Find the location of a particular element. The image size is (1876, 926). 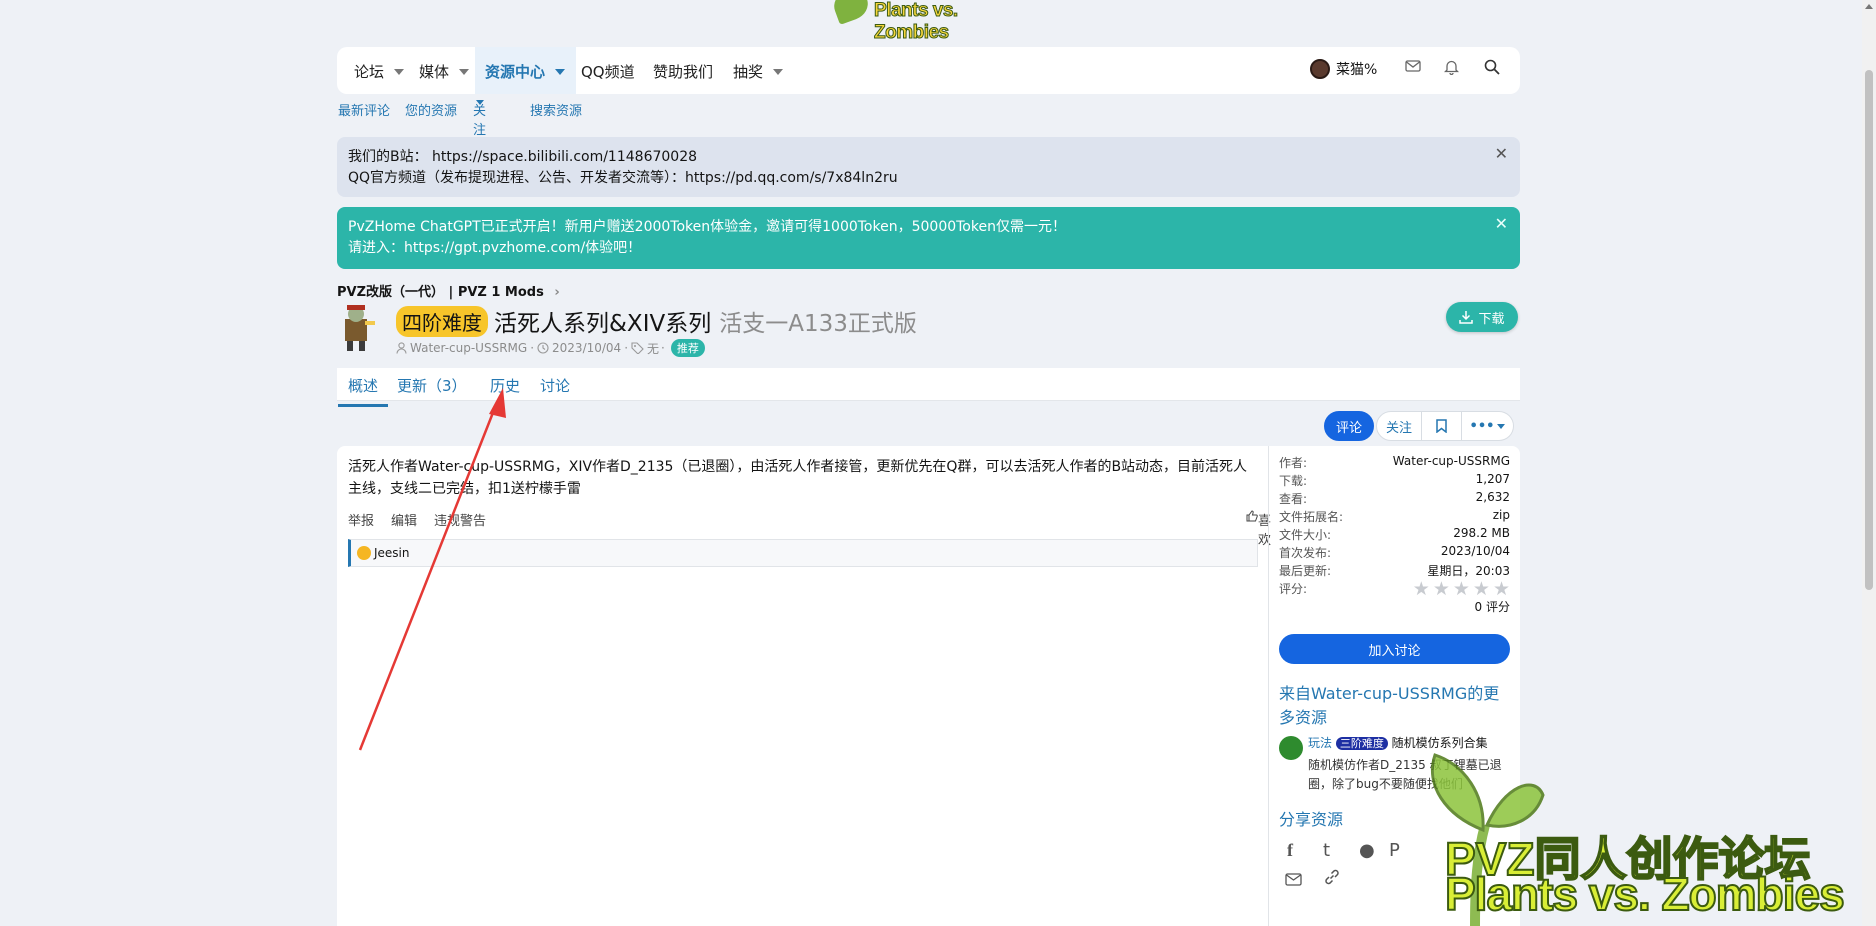

tags-icon is located at coordinates (637, 348).